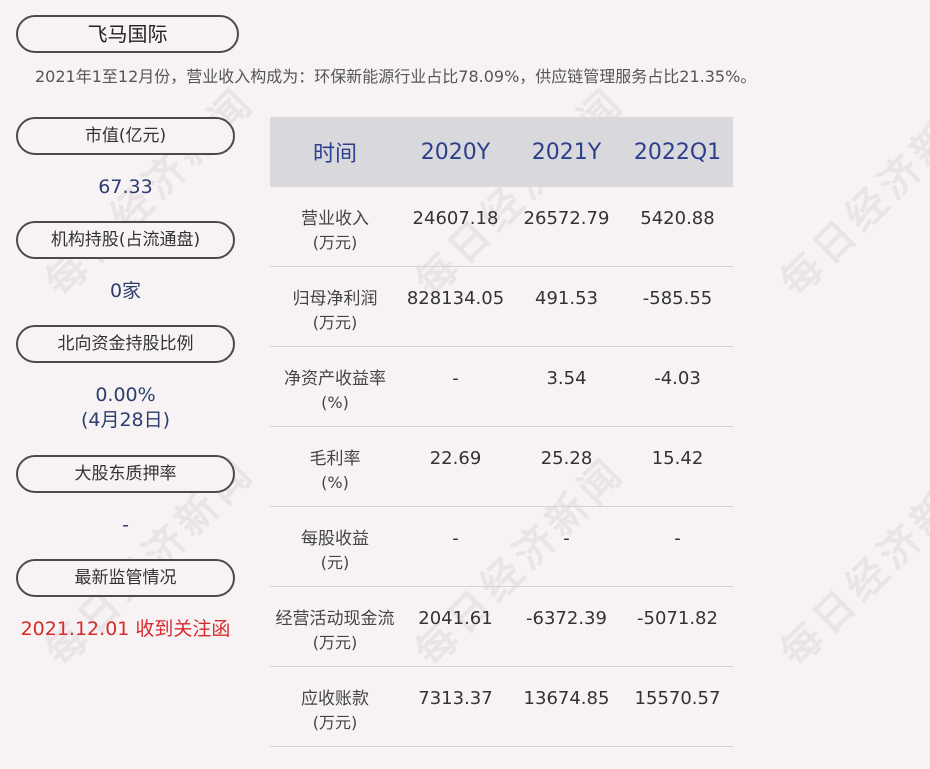  What do you see at coordinates (566, 618) in the screenshot?
I see `table-cell: -6372.39` at bounding box center [566, 618].